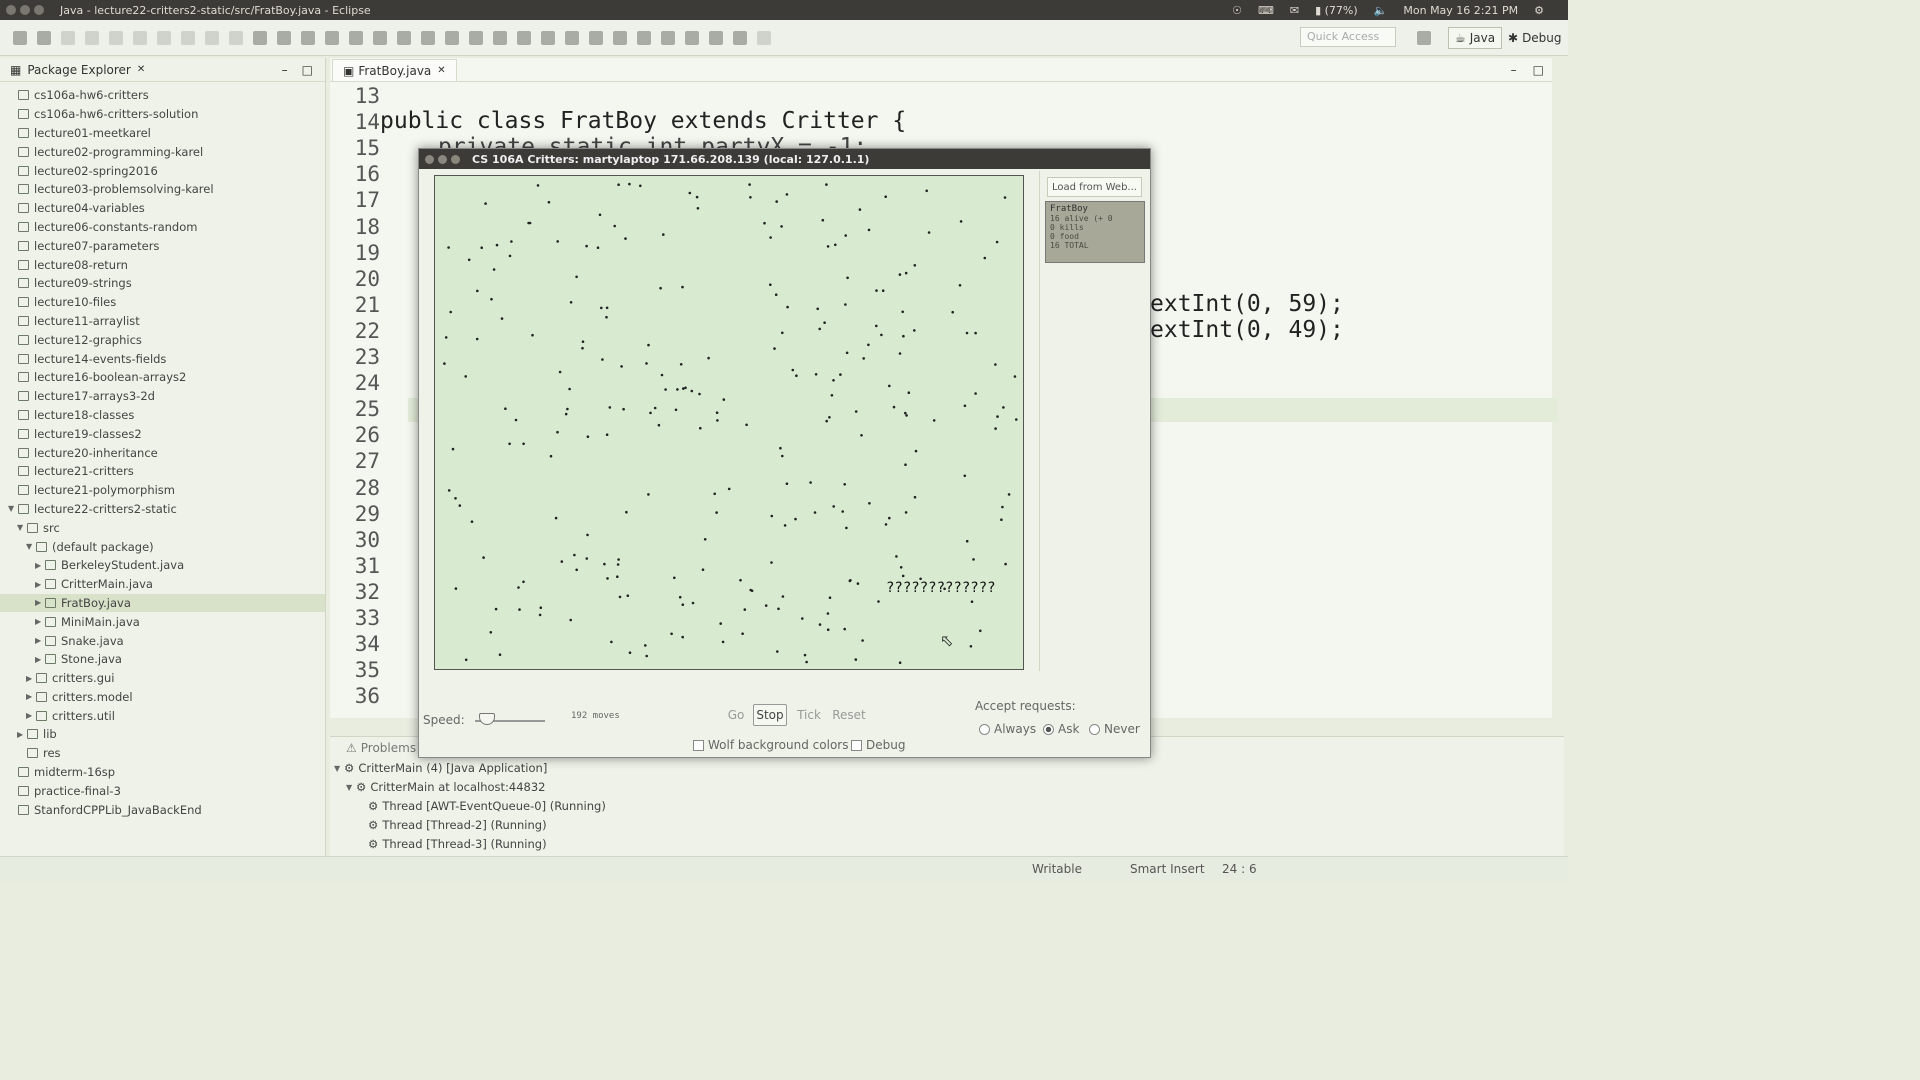 The width and height of the screenshot is (1920, 1080). What do you see at coordinates (698, 745) in the screenshot?
I see `wolf-background-checkbox` at bounding box center [698, 745].